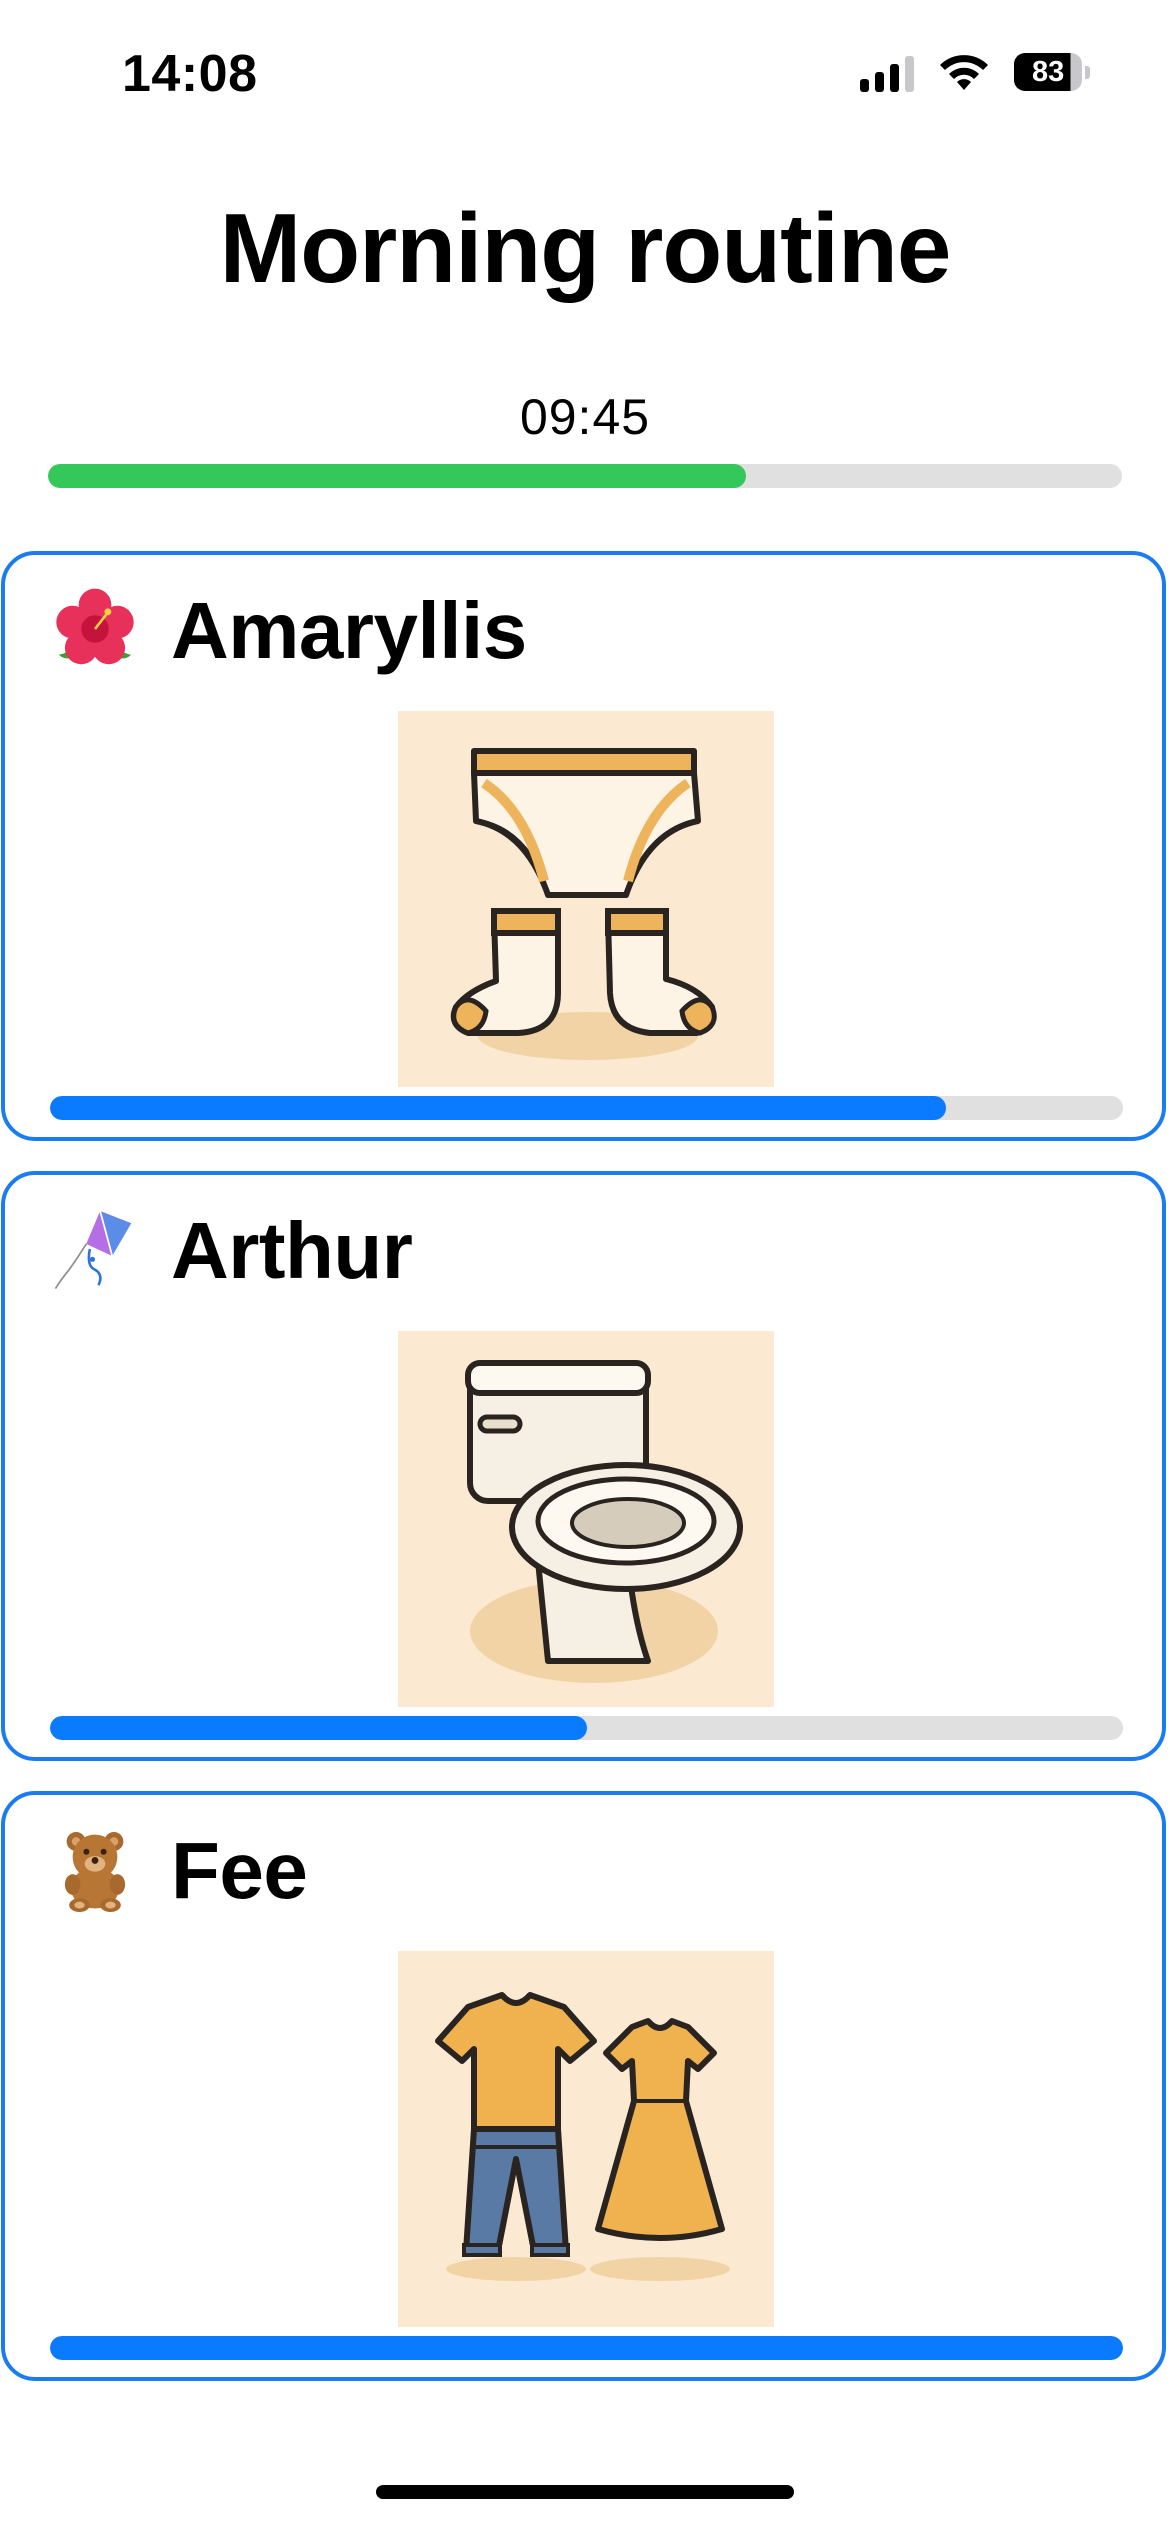 The width and height of the screenshot is (1170, 2532). I want to click on status-bar: 14:08 83, so click(585, 75).